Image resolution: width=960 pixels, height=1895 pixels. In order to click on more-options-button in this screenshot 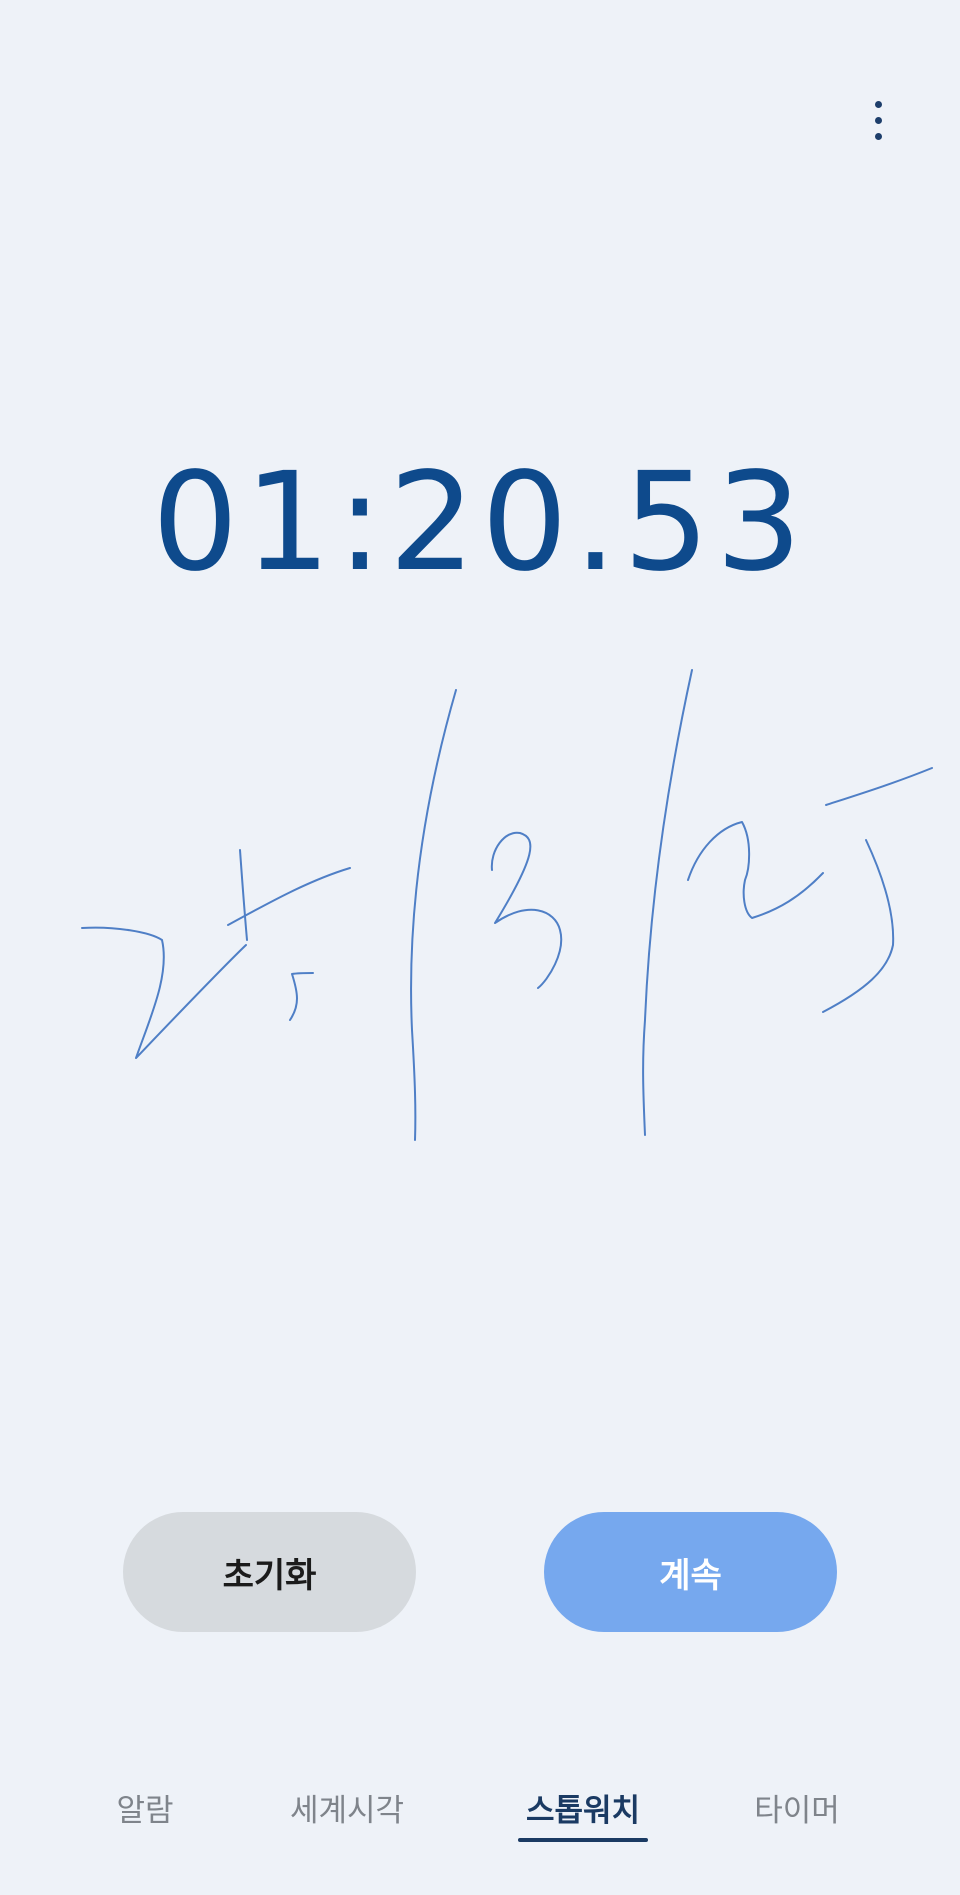, I will do `click(878, 120)`.